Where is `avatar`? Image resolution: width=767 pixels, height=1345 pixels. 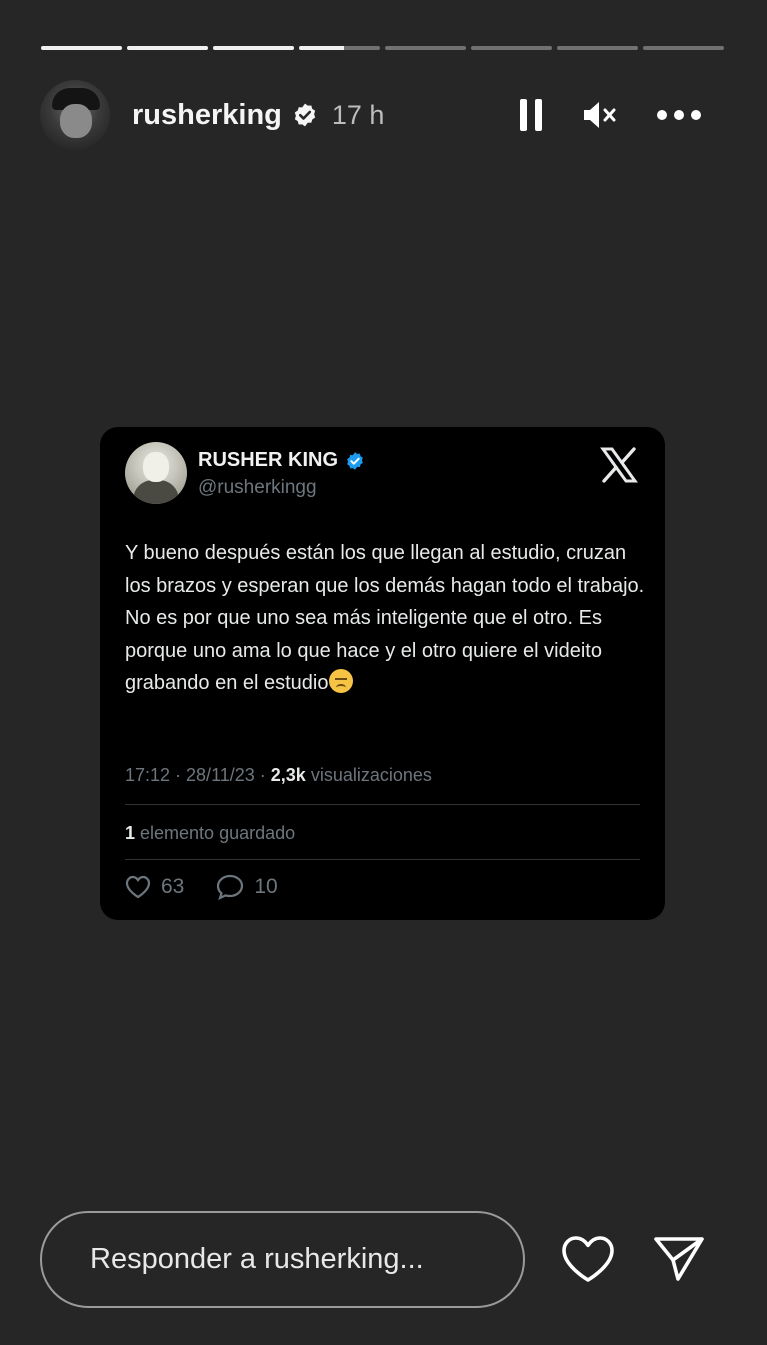
avatar is located at coordinates (75, 115).